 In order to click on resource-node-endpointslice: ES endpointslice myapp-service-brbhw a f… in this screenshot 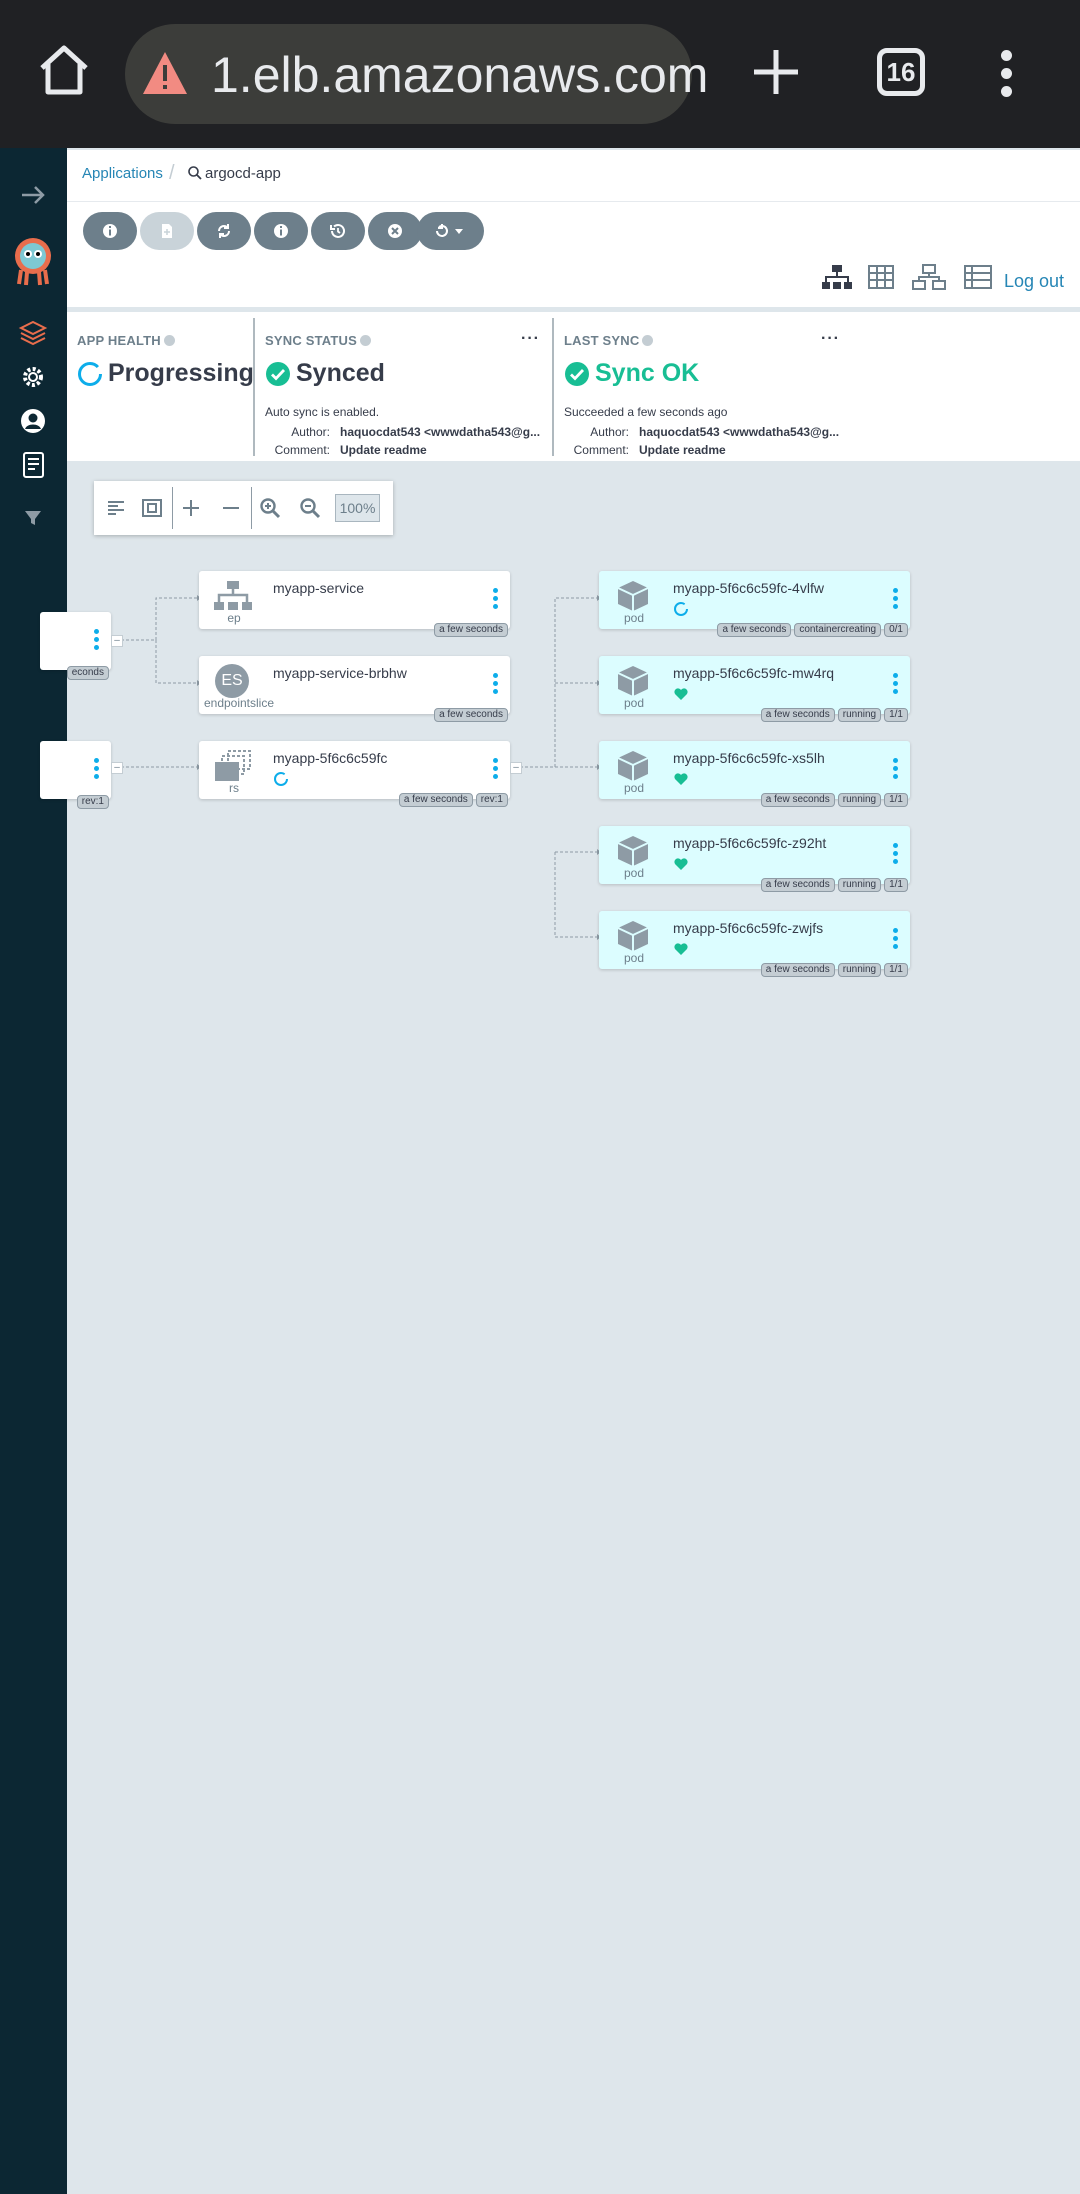, I will do `click(354, 689)`.